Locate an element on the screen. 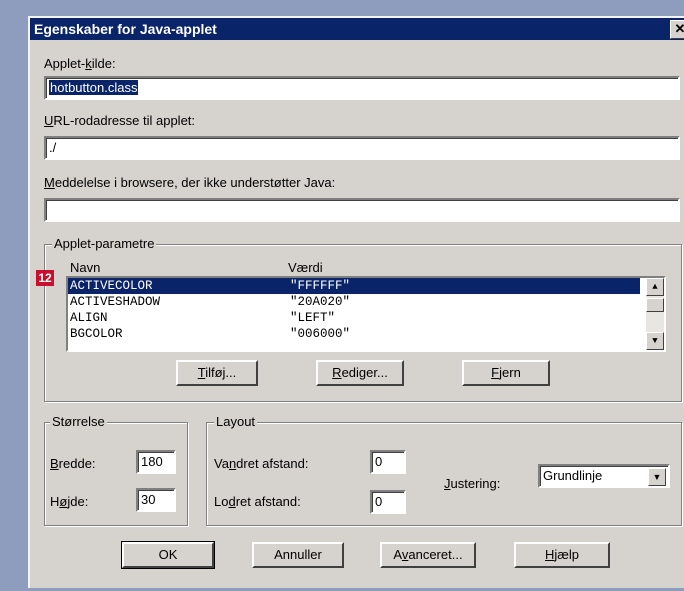 Image resolution: width=684 pixels, height=591 pixels. height-field: 30 is located at coordinates (156, 500).